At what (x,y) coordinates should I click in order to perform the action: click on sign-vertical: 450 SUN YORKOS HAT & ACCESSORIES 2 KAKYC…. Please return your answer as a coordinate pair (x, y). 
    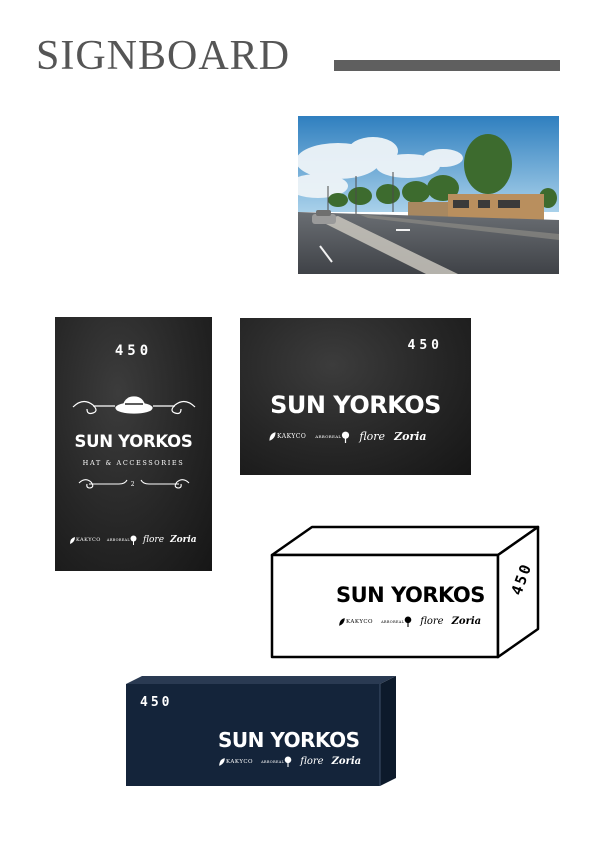
    Looking at the image, I should click on (133, 444).